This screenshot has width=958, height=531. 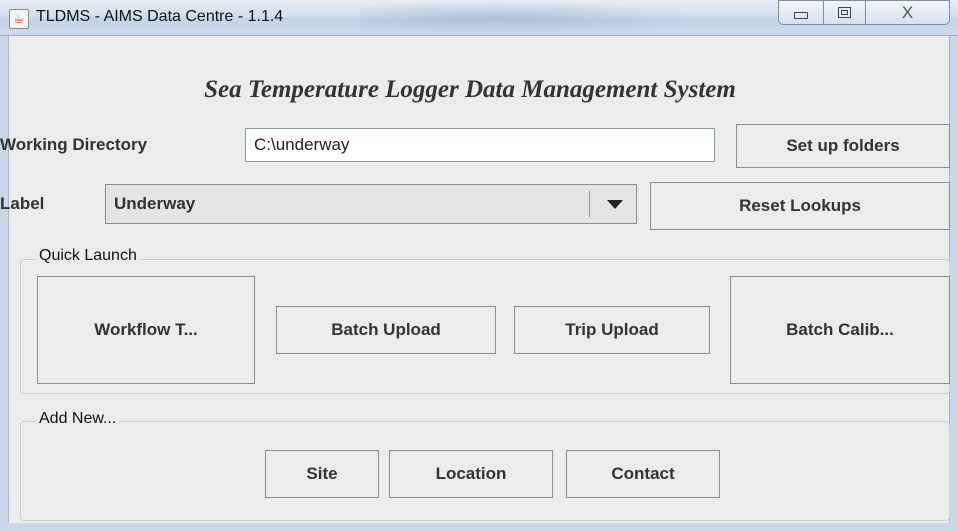 I want to click on label-dropdown: Underway, so click(x=371, y=204).